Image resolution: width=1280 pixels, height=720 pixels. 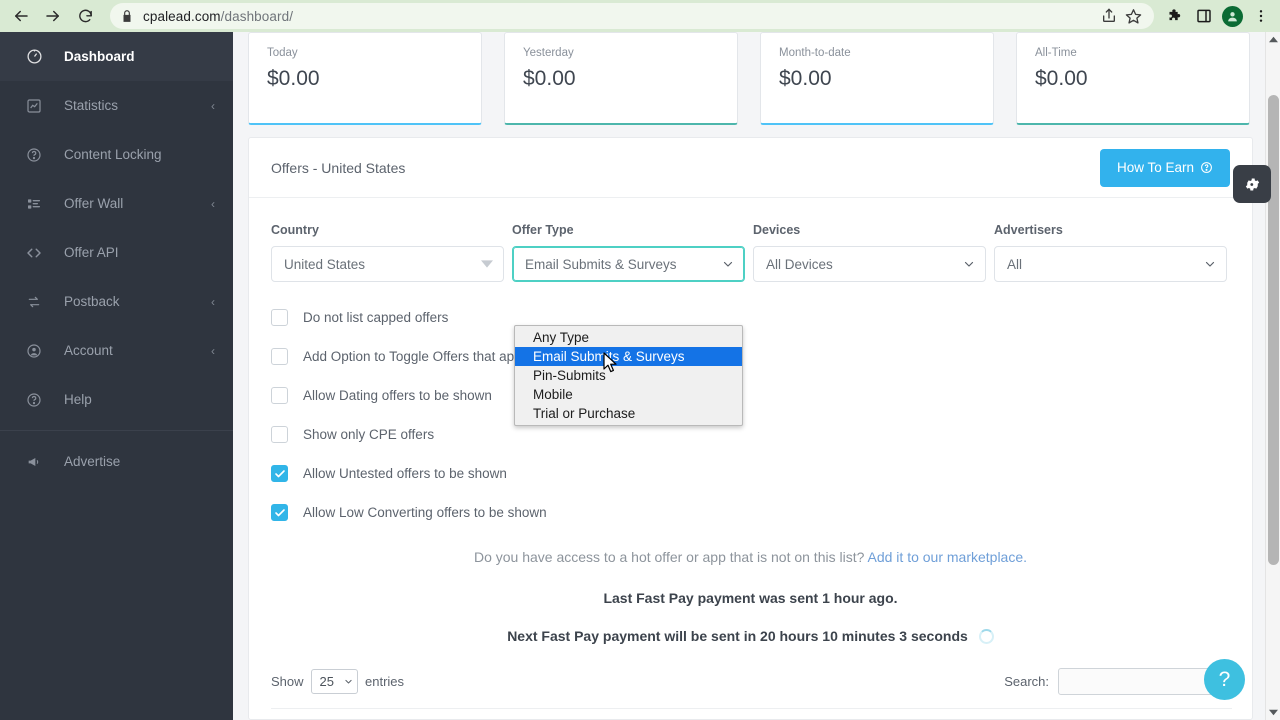 I want to click on forward-button, so click(x=53, y=16).